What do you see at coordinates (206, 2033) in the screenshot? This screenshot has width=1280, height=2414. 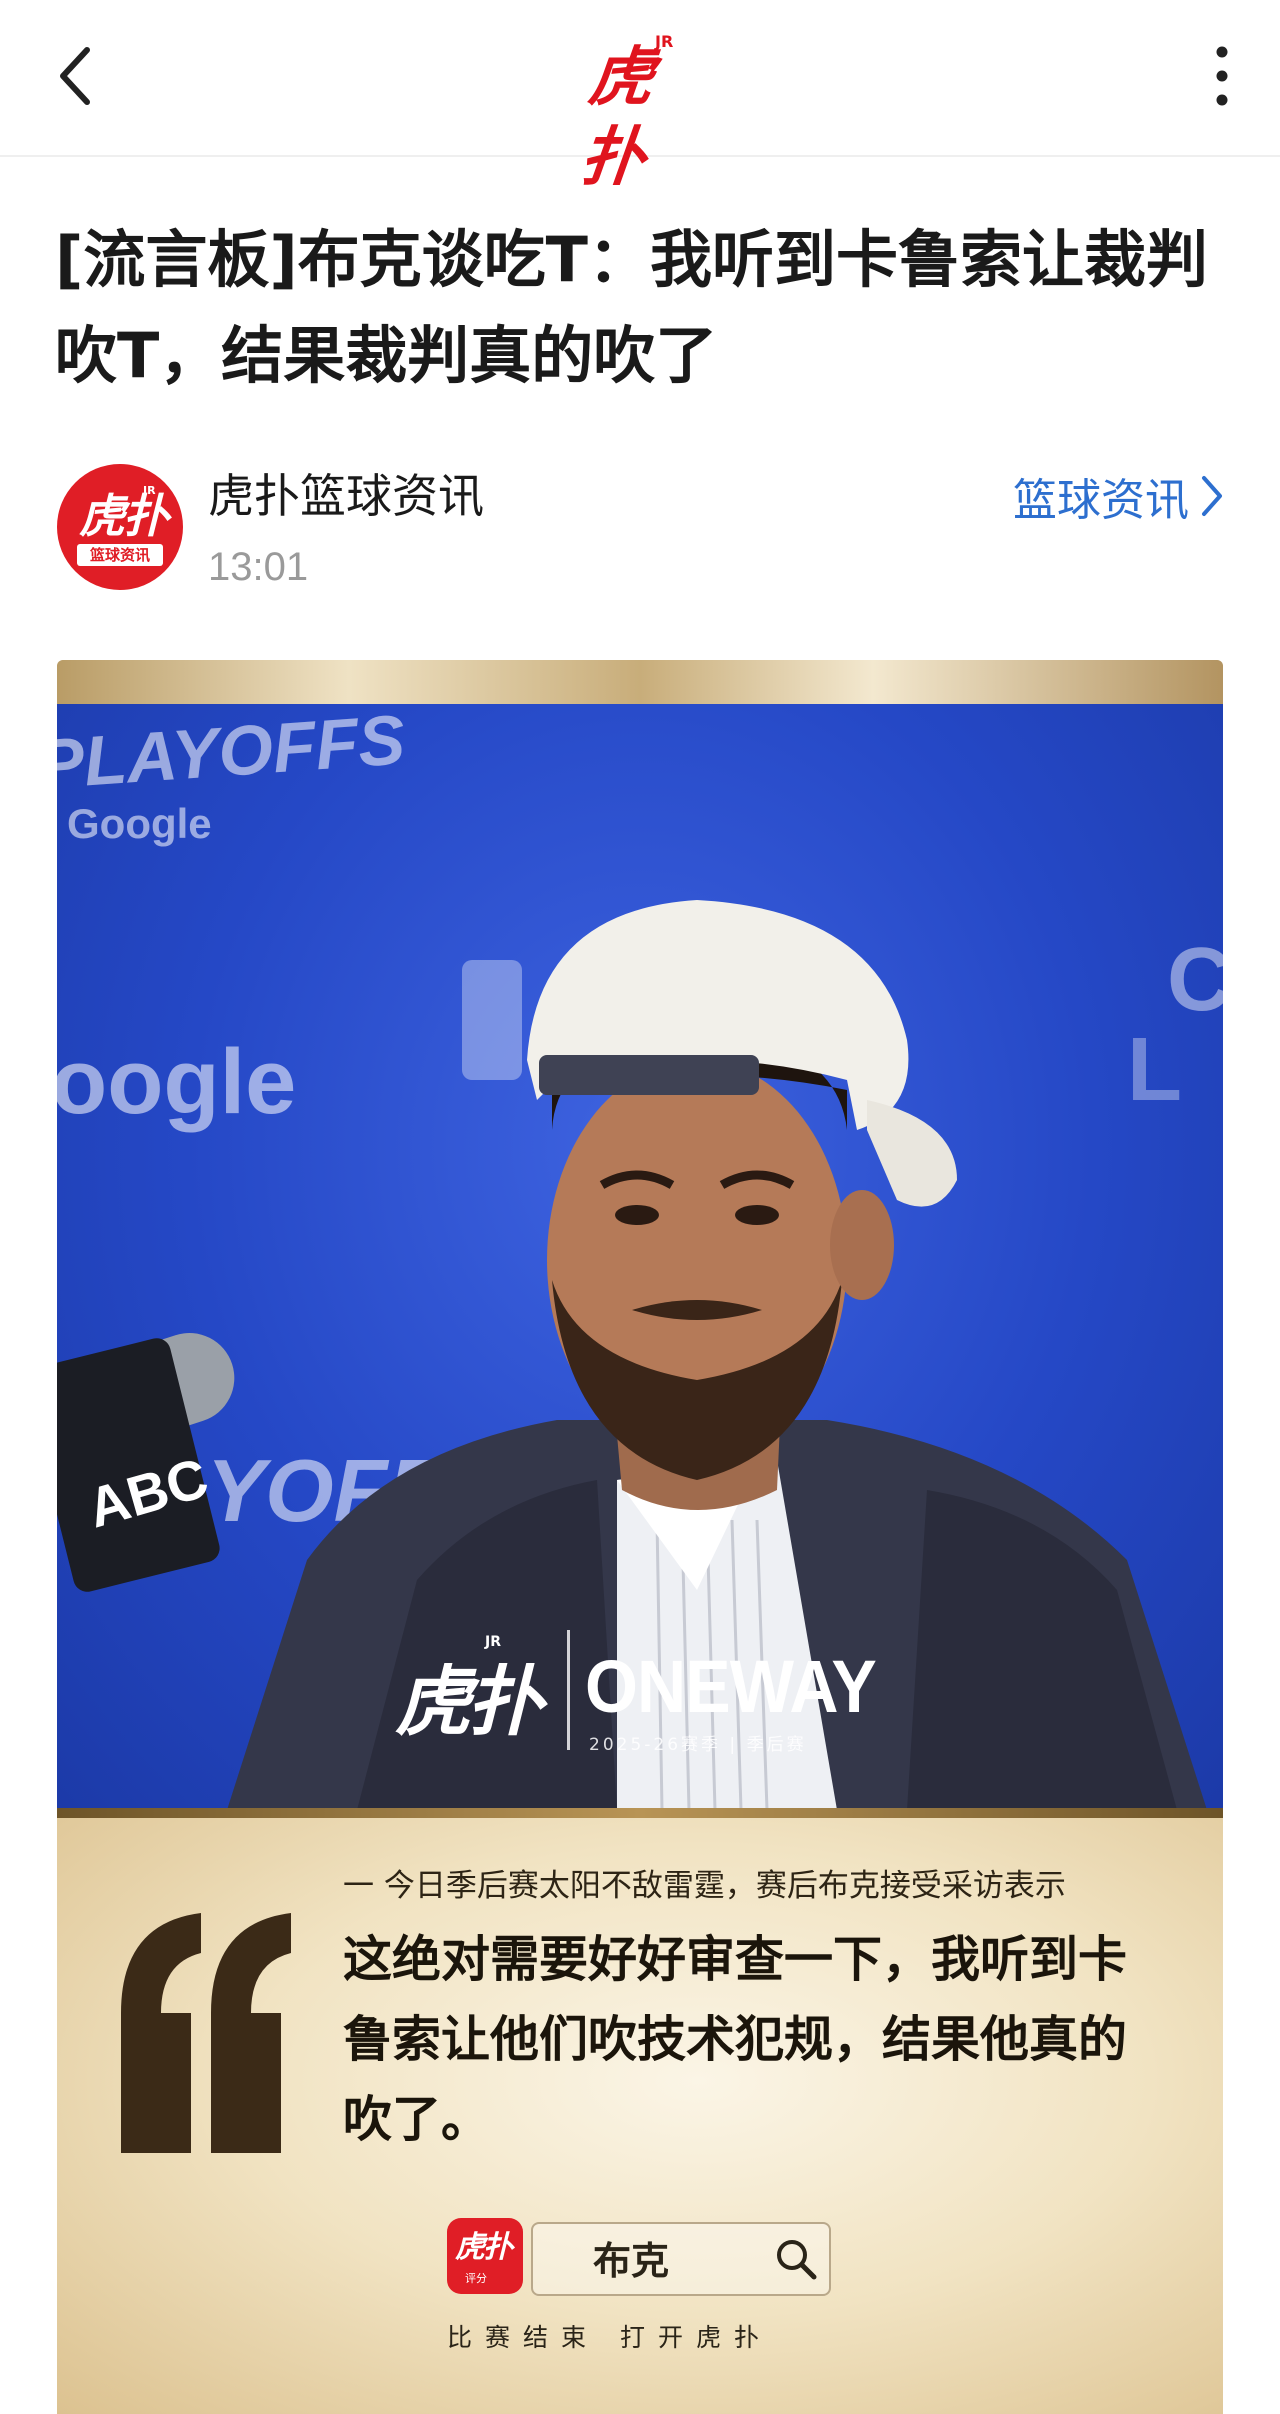 I see `quote-mark-icon` at bounding box center [206, 2033].